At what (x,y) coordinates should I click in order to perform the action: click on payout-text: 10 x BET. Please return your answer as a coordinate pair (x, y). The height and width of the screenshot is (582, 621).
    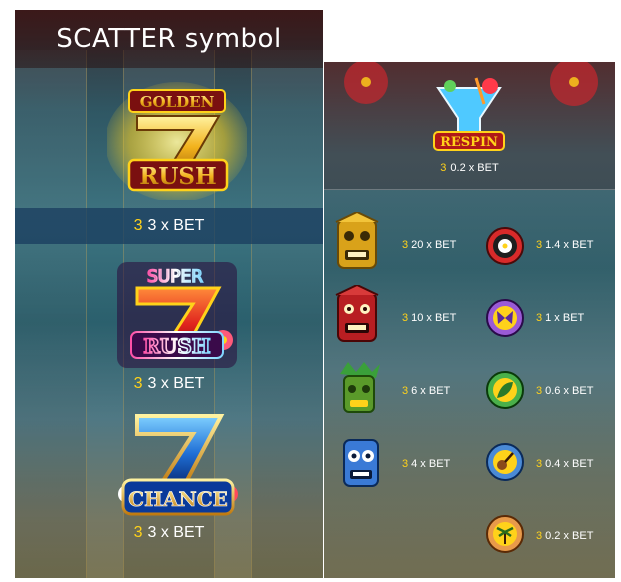
    Looking at the image, I should click on (434, 318).